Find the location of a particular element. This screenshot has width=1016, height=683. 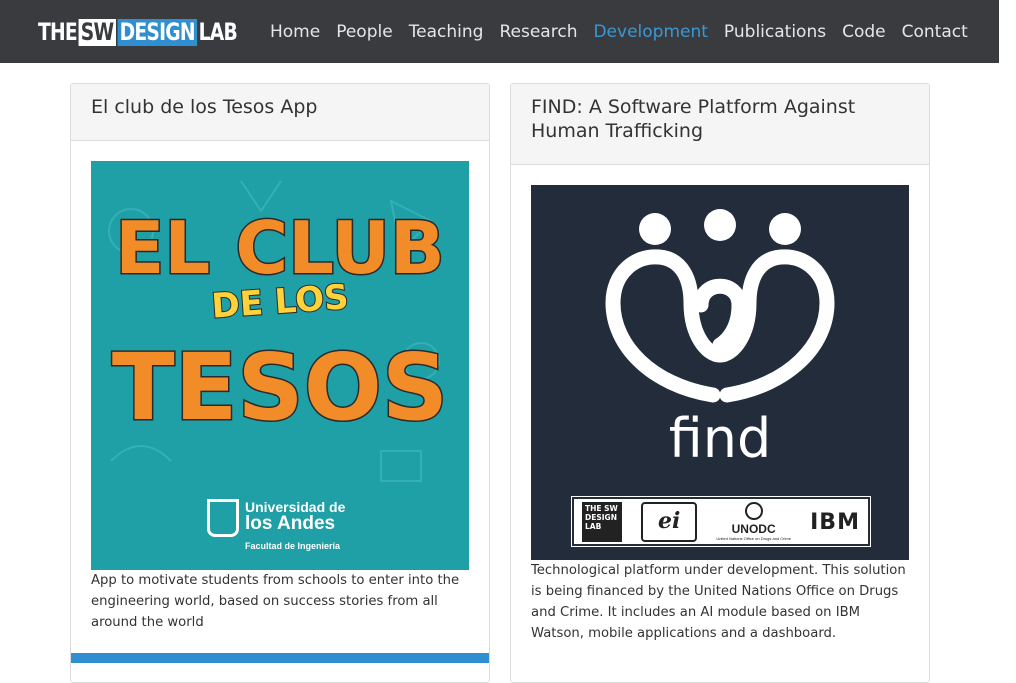

find-wordmark: find is located at coordinates (720, 438).